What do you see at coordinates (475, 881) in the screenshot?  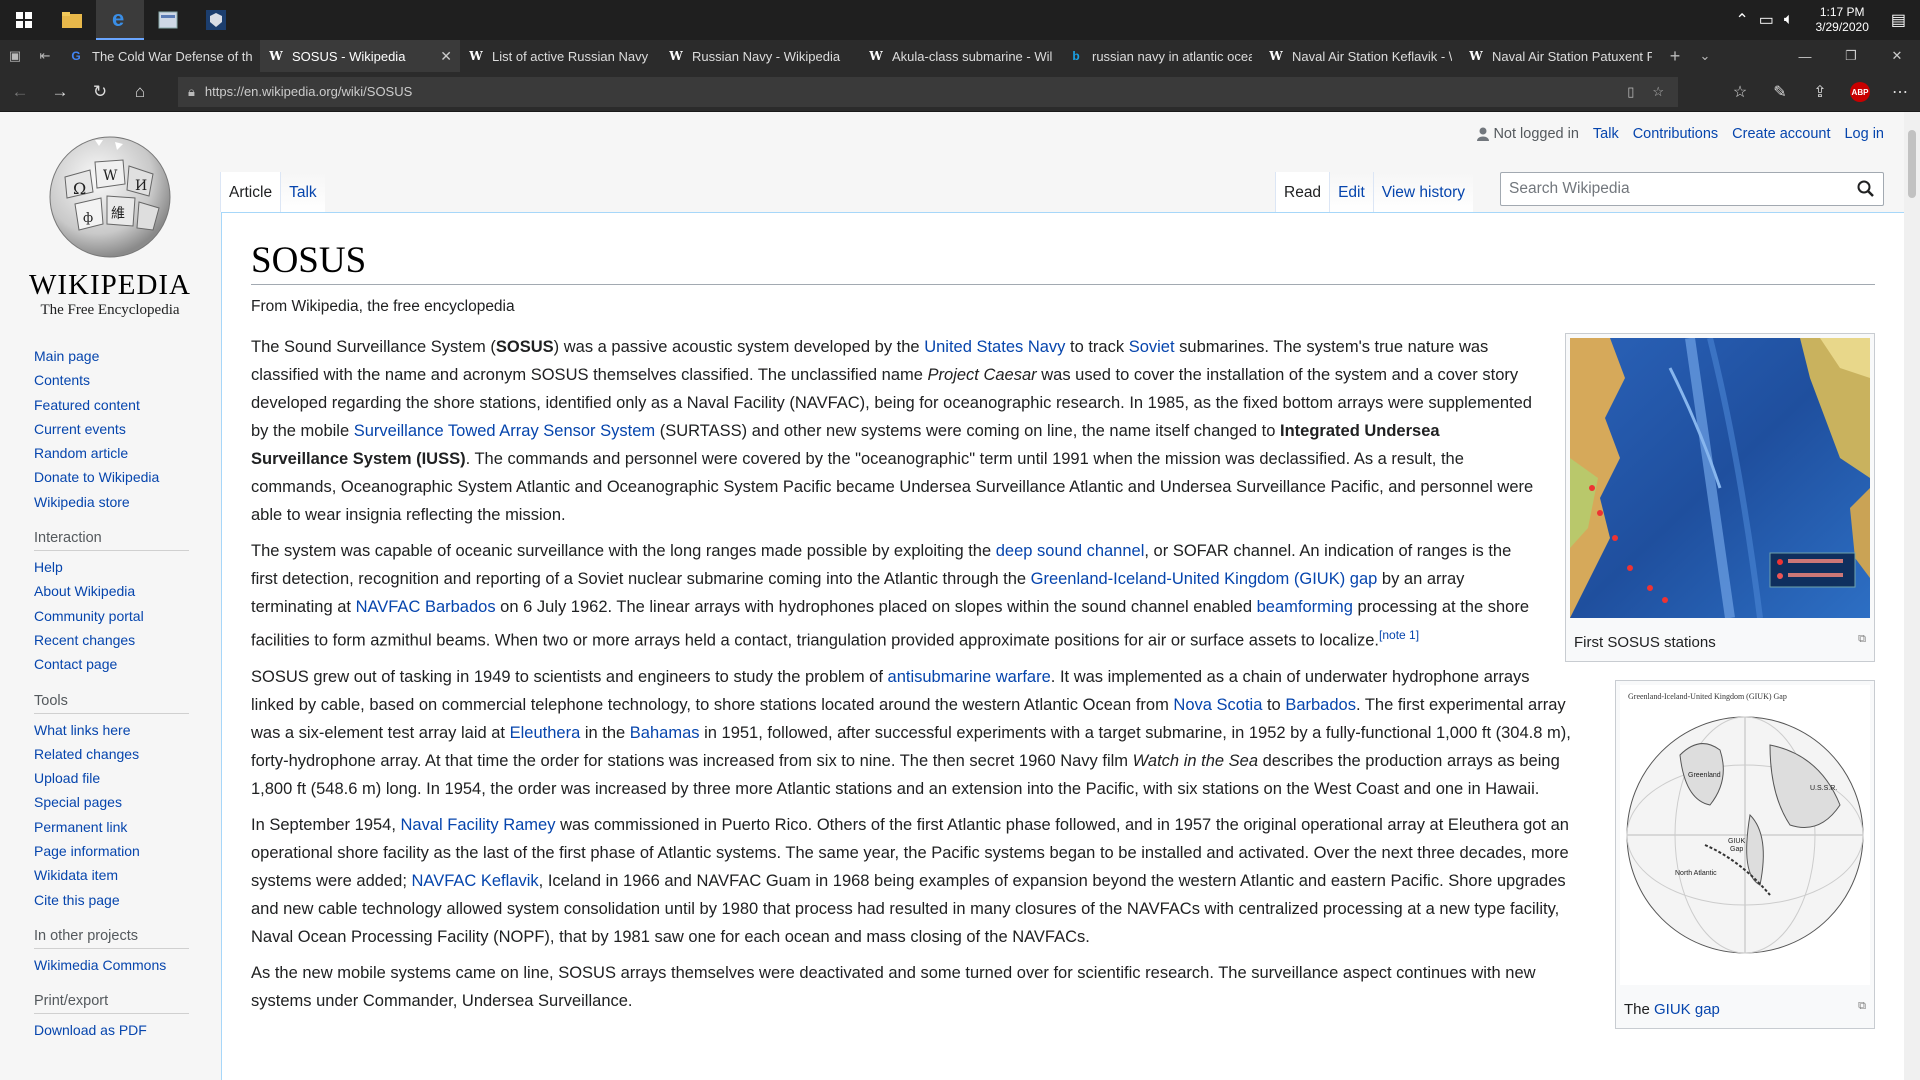 I see `link-navfac-keflavik: NAVFAC Keflavik` at bounding box center [475, 881].